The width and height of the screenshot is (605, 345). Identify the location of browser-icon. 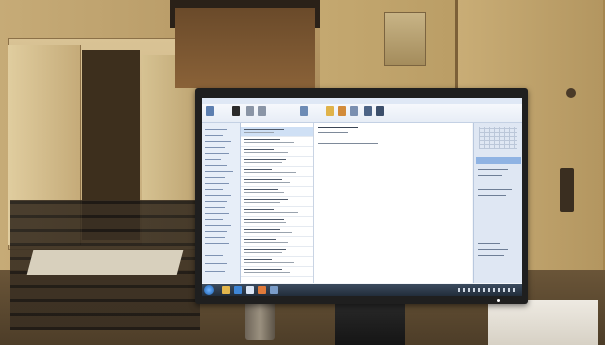
(238, 290).